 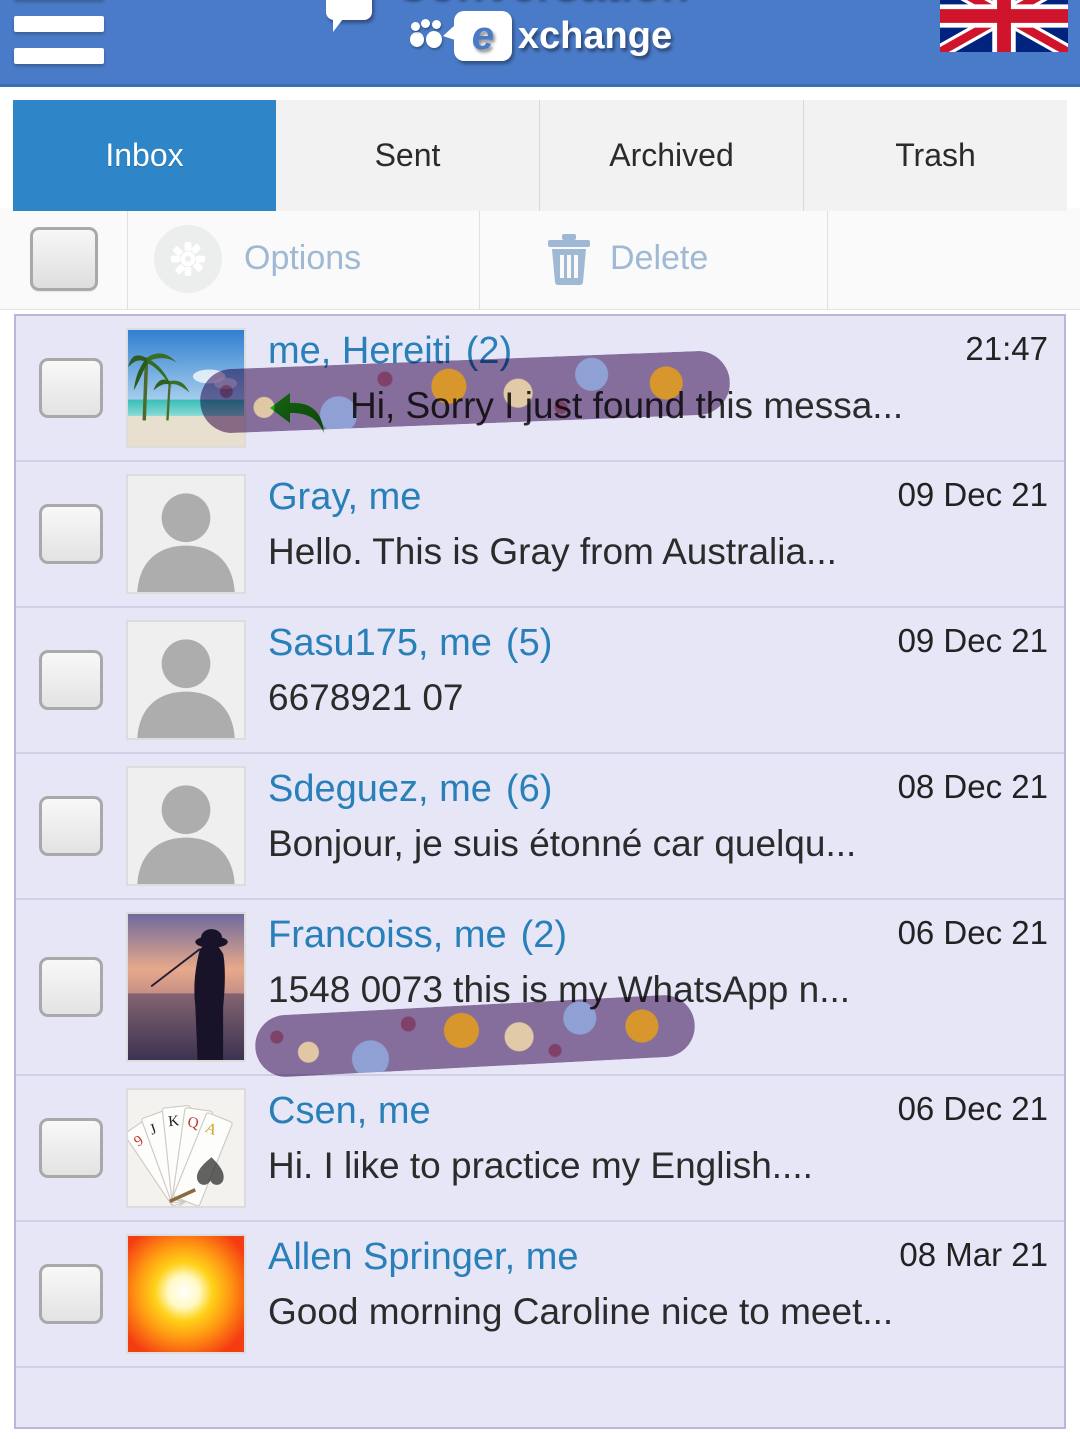 What do you see at coordinates (349, 16) in the screenshot?
I see `speech-bubble-icon` at bounding box center [349, 16].